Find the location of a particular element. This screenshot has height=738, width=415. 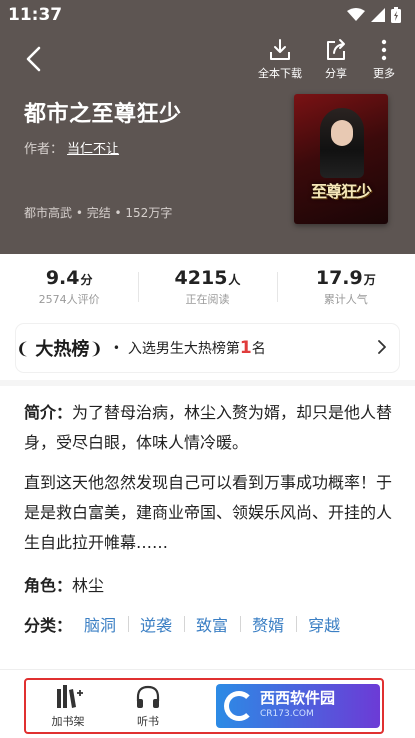

rank-number: 1 is located at coordinates (245, 348).